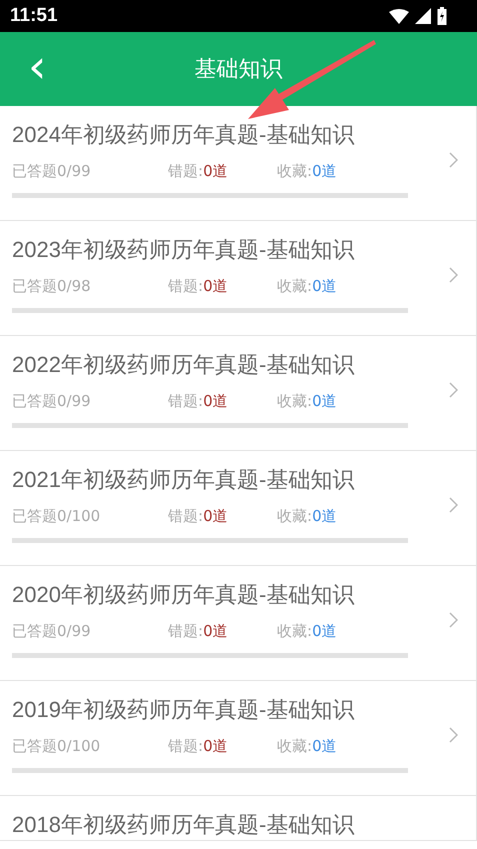 This screenshot has height=849, width=477. I want to click on exam-title: 2023年初级药师历年真题-基础知识, so click(183, 250).